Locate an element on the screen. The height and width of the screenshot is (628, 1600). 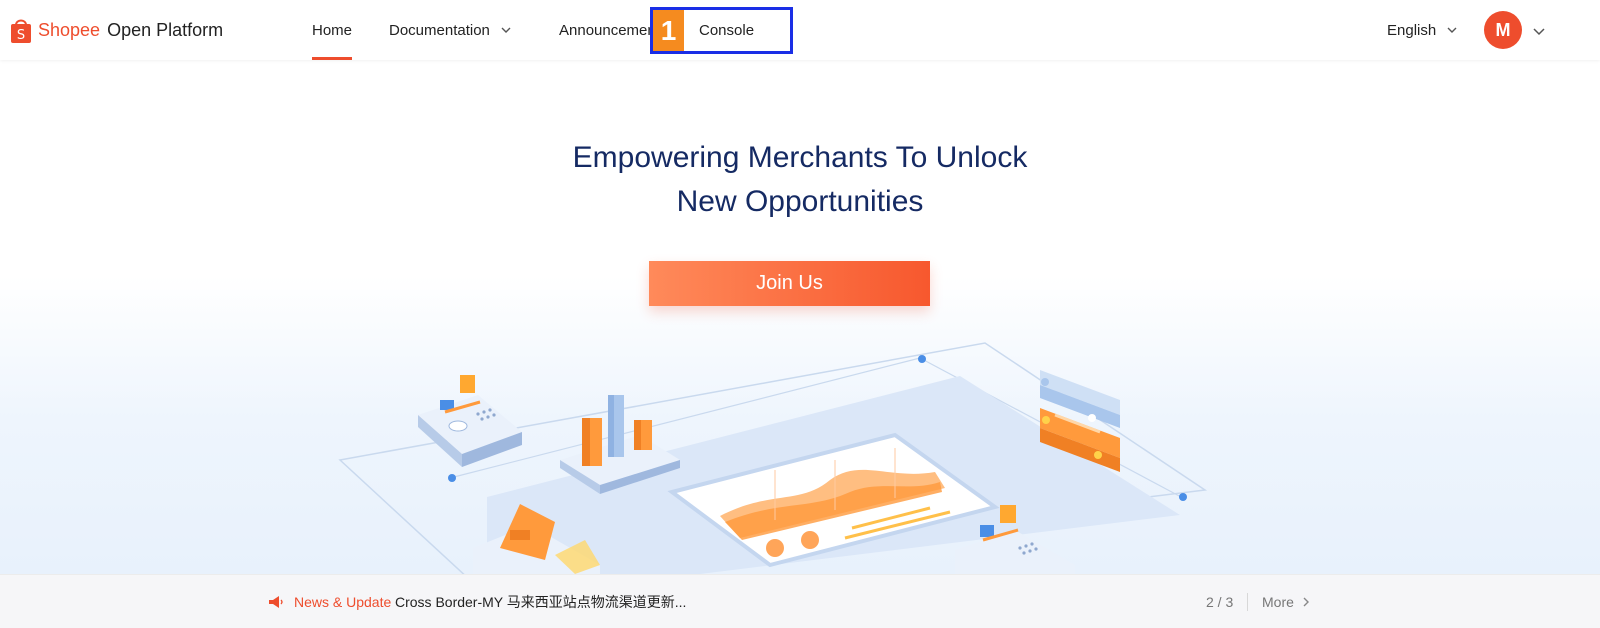
hero-title-line1: Empowering Merchants To Unlock is located at coordinates (800, 157).